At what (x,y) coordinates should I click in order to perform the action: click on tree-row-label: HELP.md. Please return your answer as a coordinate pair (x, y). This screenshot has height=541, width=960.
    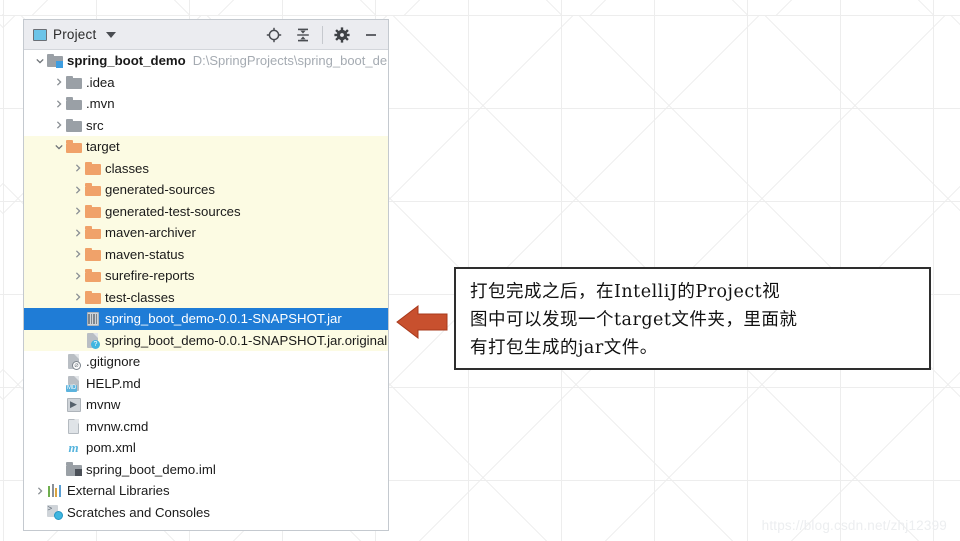
    Looking at the image, I should click on (113, 383).